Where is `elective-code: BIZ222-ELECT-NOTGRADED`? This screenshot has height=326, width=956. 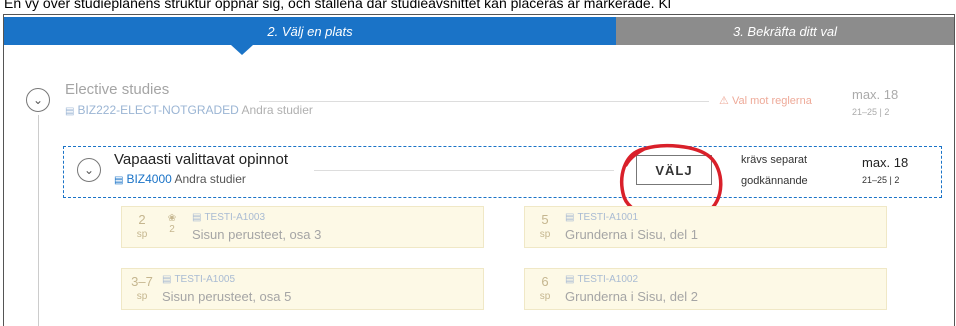 elective-code: BIZ222-ELECT-NOTGRADED is located at coordinates (157, 110).